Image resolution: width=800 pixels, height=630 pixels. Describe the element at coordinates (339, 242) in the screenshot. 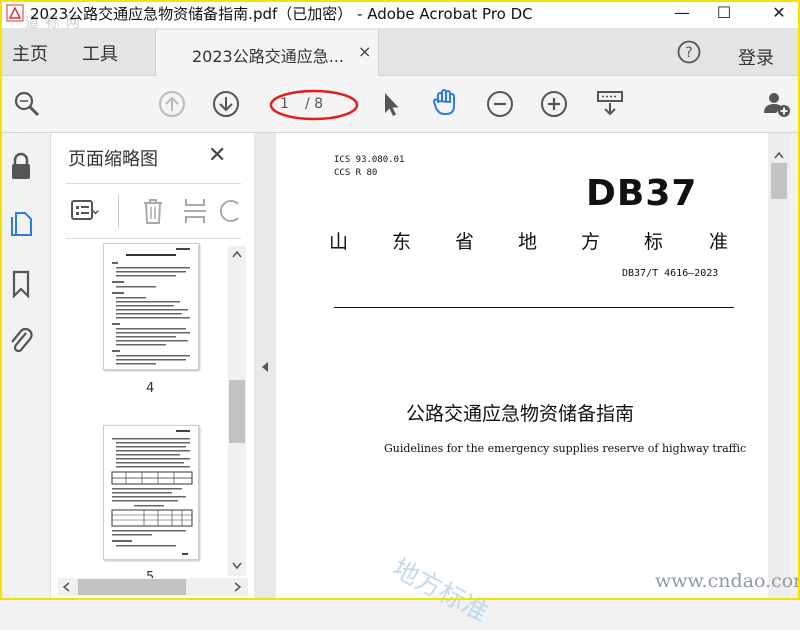

I see `heading-char: 山` at that location.